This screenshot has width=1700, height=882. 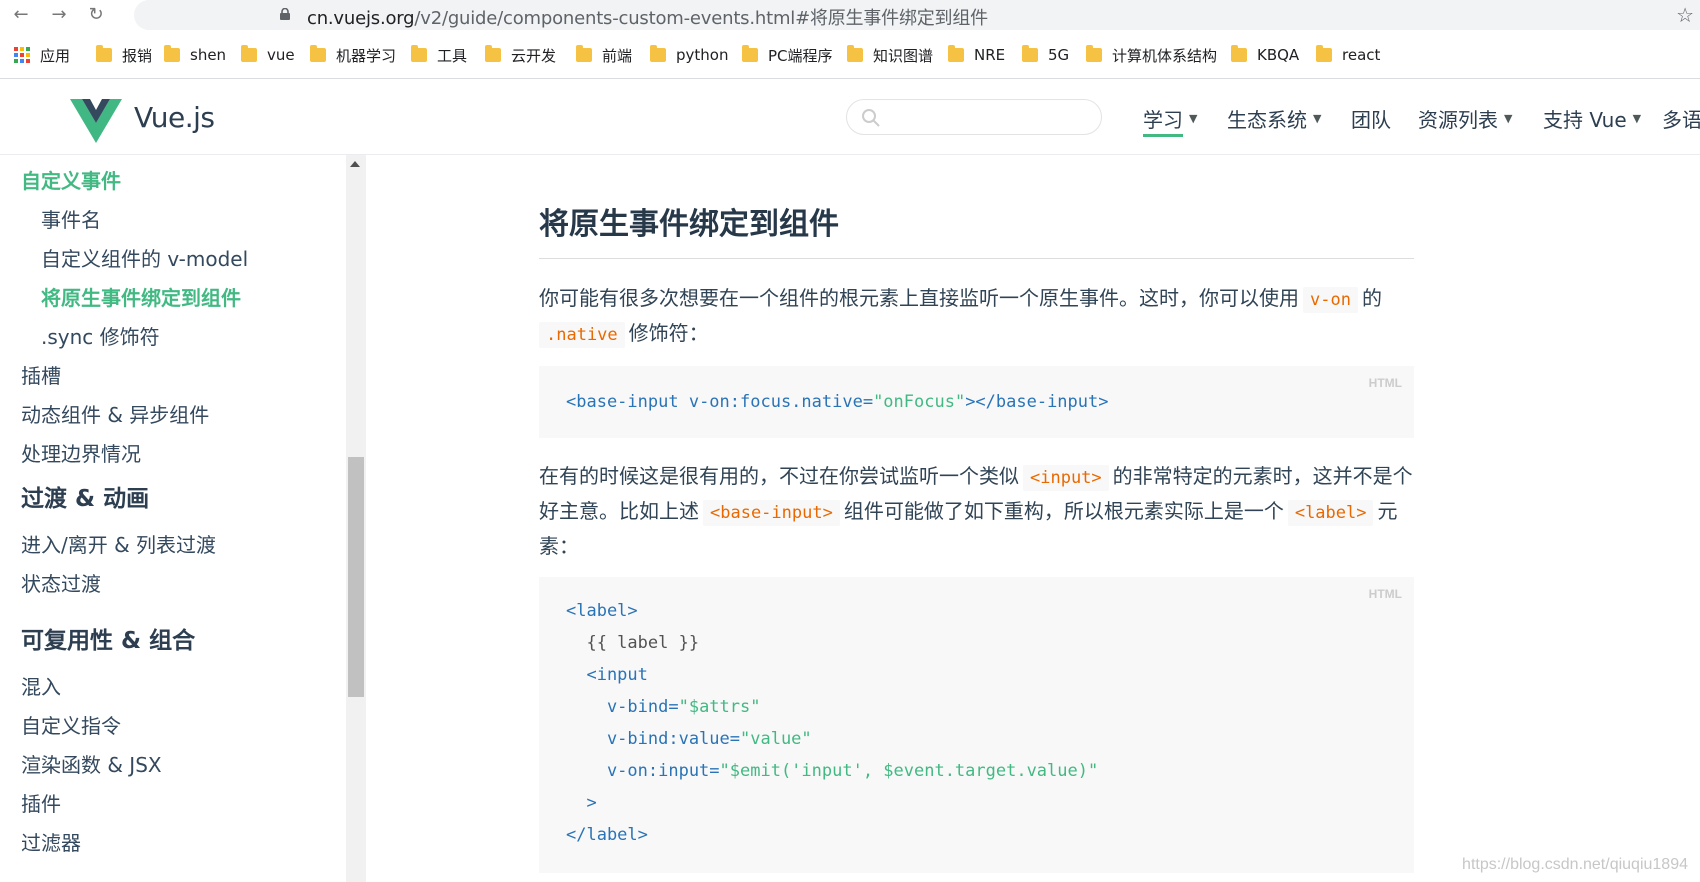 What do you see at coordinates (1045, 55) in the screenshot?
I see `bookmark-folder: 5G` at bounding box center [1045, 55].